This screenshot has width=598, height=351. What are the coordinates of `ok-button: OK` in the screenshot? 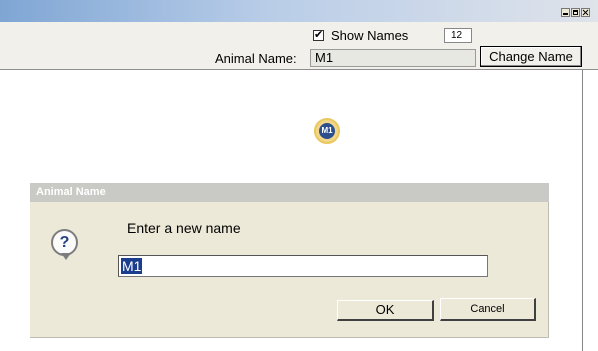 It's located at (385, 310).